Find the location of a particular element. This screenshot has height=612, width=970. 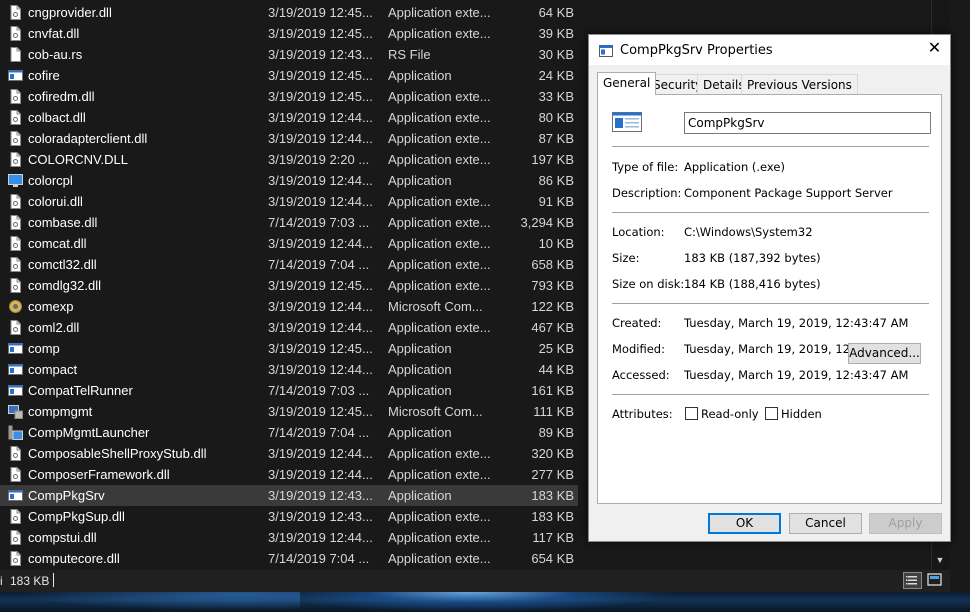

file-row: cob-au.rs 3/19/2019 12:43... RS File 30 KB is located at coordinates (289, 54).